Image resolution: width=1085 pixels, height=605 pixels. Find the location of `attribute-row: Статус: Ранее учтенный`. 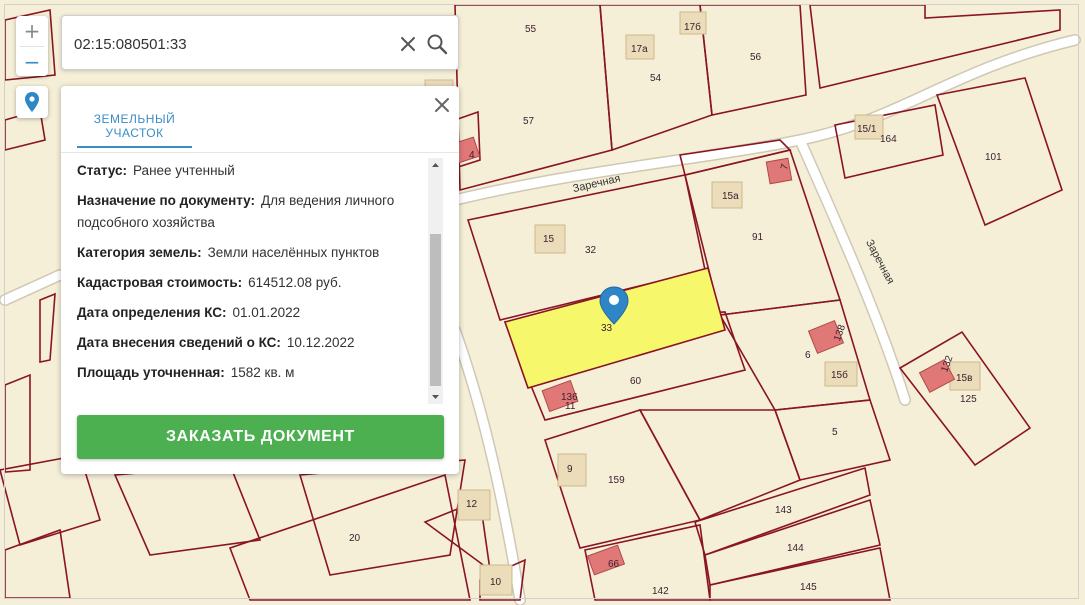

attribute-row: Статус: Ранее учтенный is located at coordinates (249, 171).